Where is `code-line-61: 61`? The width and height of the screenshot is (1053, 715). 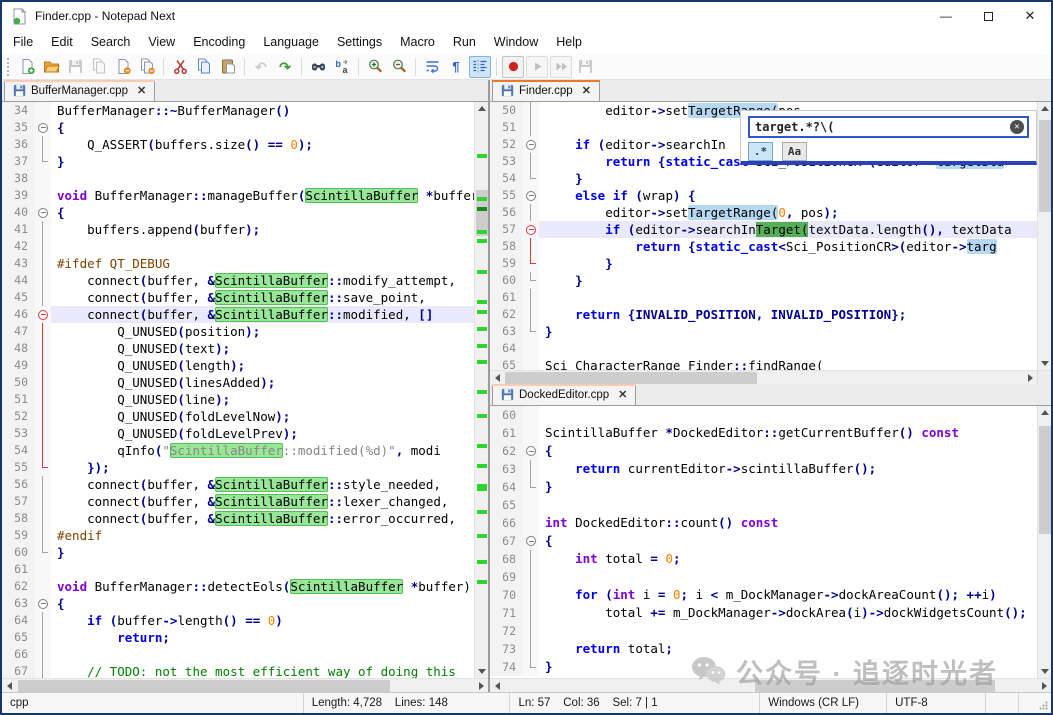 code-line-61: 61 is located at coordinates (238, 569).